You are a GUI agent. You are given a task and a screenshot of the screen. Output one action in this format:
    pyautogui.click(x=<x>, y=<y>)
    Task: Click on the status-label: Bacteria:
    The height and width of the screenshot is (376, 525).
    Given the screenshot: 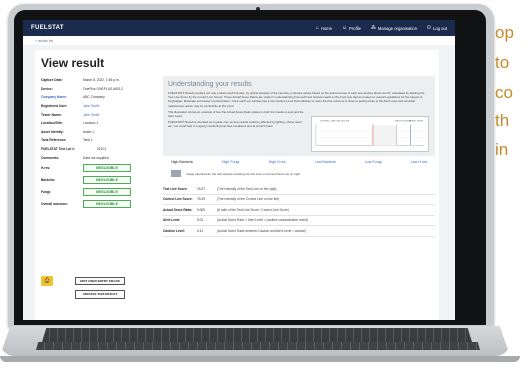 What is the action you would take?
    pyautogui.click(x=48, y=179)
    